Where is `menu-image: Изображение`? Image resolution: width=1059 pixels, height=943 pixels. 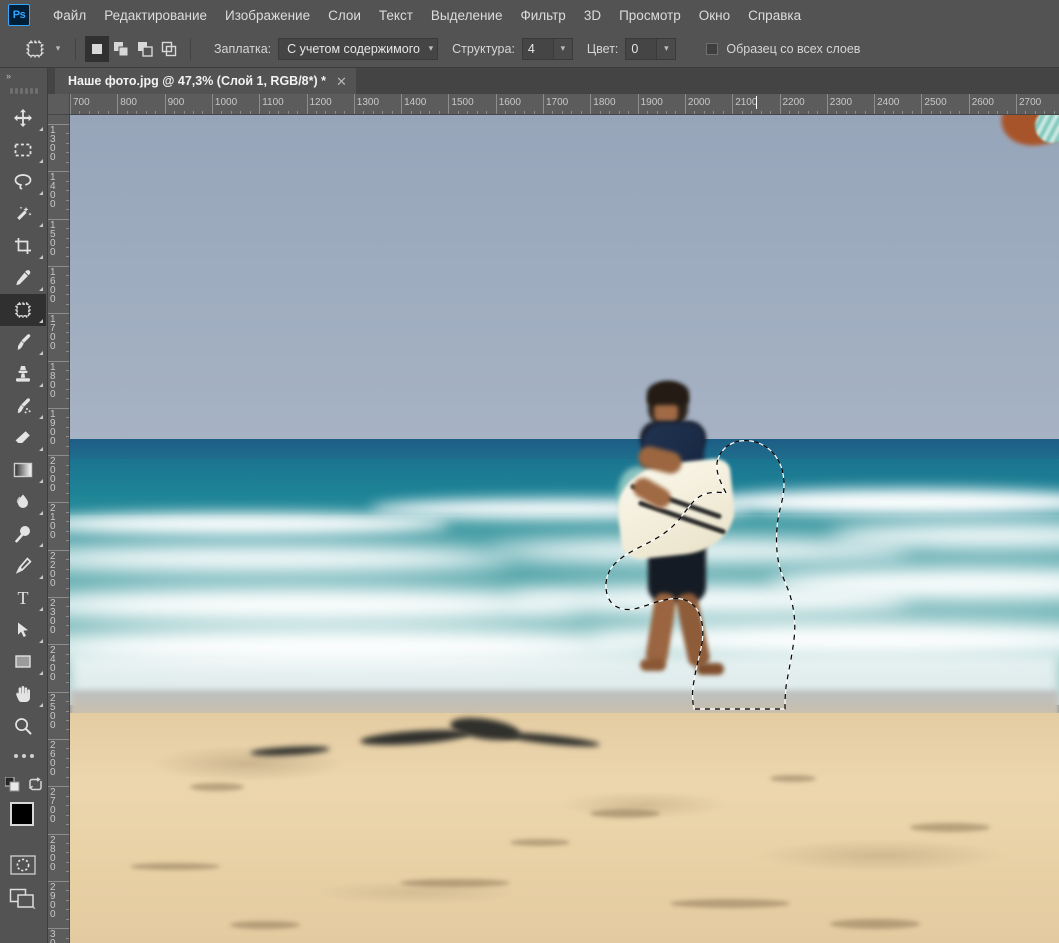
menu-image: Изображение is located at coordinates (267, 15).